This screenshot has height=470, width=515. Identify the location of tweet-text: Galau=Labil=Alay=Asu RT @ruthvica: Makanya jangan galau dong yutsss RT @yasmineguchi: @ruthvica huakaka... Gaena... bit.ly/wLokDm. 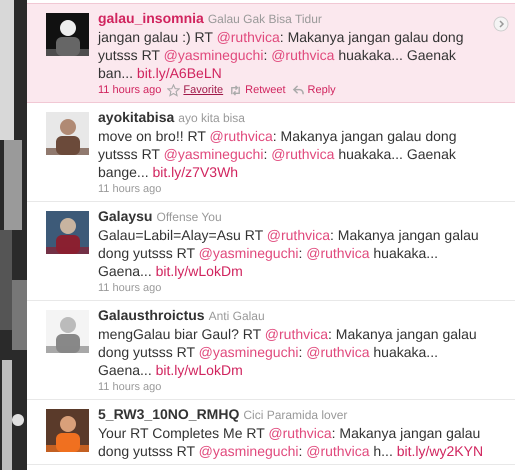
(289, 253).